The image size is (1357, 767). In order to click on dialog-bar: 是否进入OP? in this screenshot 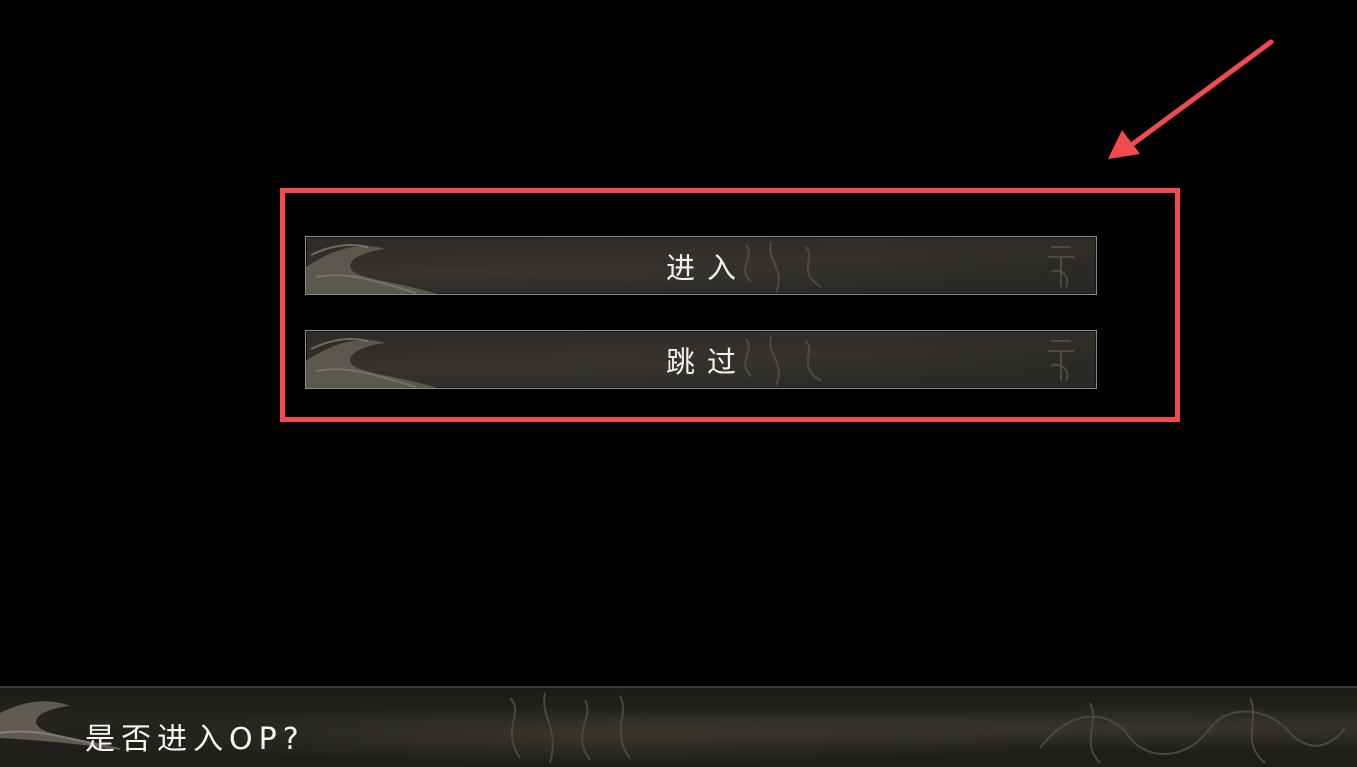, I will do `click(678, 726)`.